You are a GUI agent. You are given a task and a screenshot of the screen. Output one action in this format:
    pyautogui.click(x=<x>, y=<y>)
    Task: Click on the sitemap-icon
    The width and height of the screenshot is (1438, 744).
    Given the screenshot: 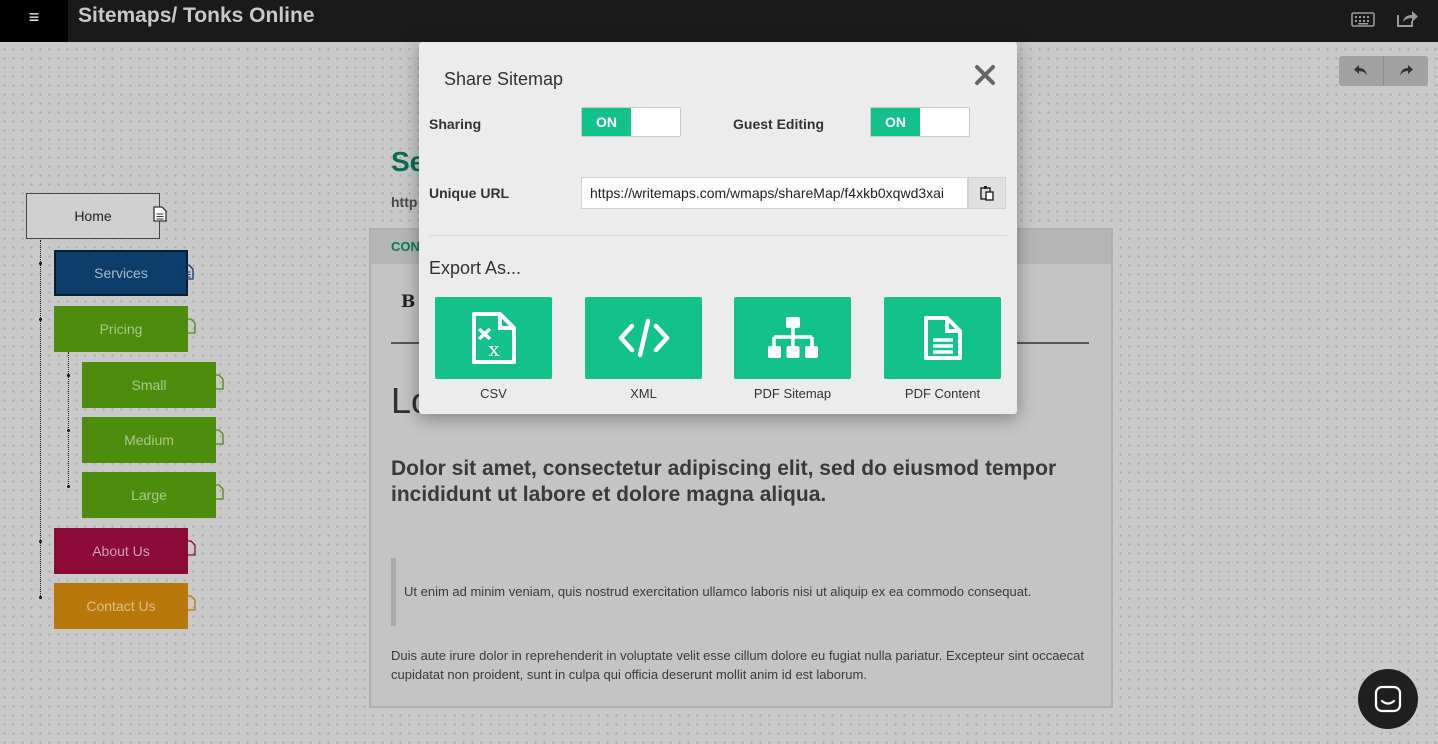 What is the action you would take?
    pyautogui.click(x=792, y=337)
    